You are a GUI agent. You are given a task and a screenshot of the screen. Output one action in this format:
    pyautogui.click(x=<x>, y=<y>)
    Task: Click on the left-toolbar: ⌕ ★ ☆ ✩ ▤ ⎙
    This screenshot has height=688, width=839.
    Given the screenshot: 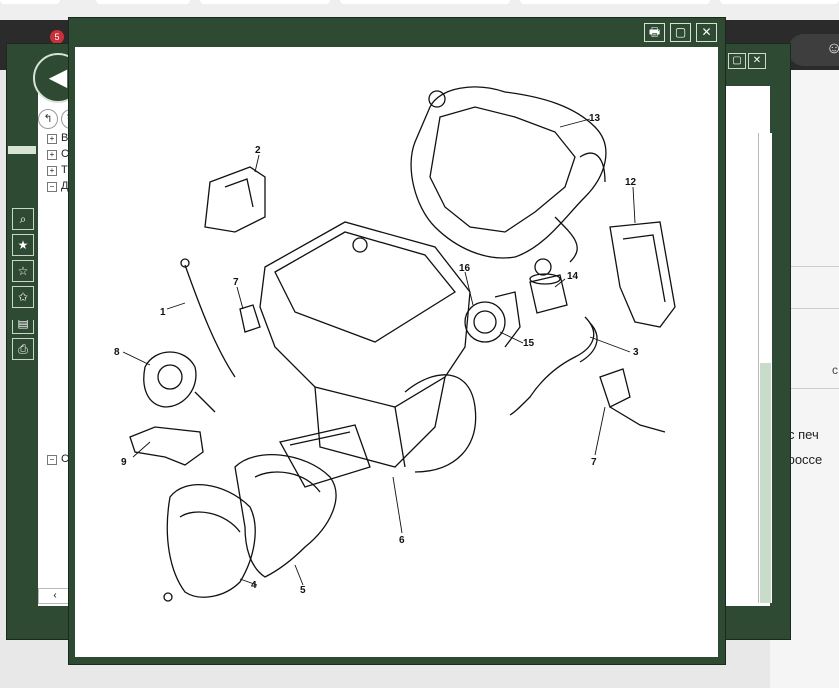 What is the action you would take?
    pyautogui.click(x=23, y=286)
    